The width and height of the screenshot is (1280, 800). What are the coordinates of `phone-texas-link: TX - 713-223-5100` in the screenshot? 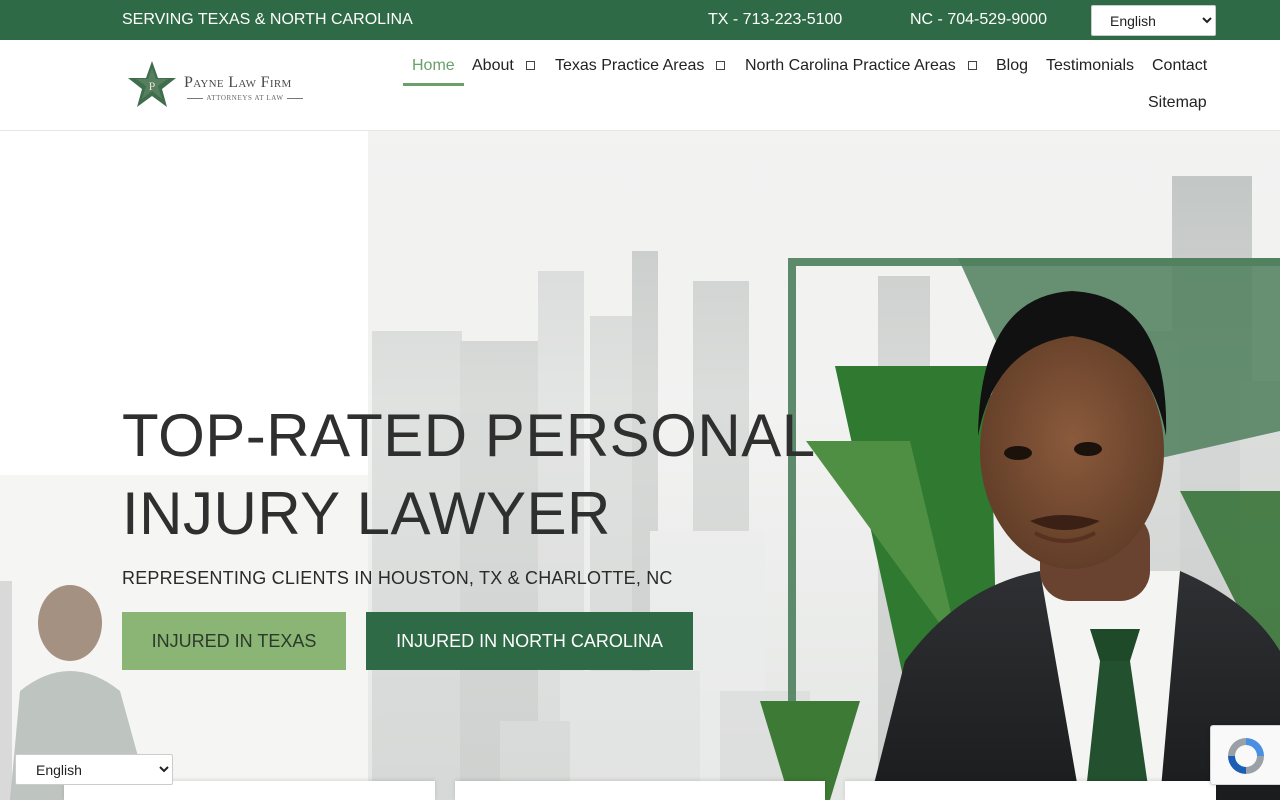 It's located at (775, 20).